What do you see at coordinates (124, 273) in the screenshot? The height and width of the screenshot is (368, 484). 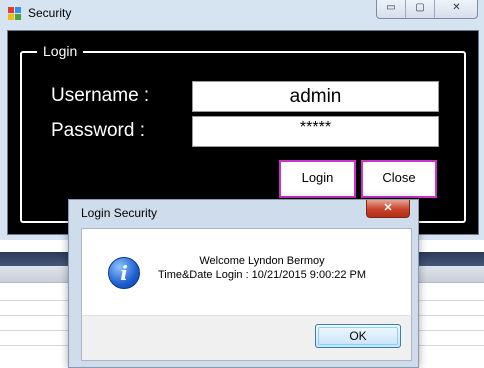 I see `info-icon: i` at bounding box center [124, 273].